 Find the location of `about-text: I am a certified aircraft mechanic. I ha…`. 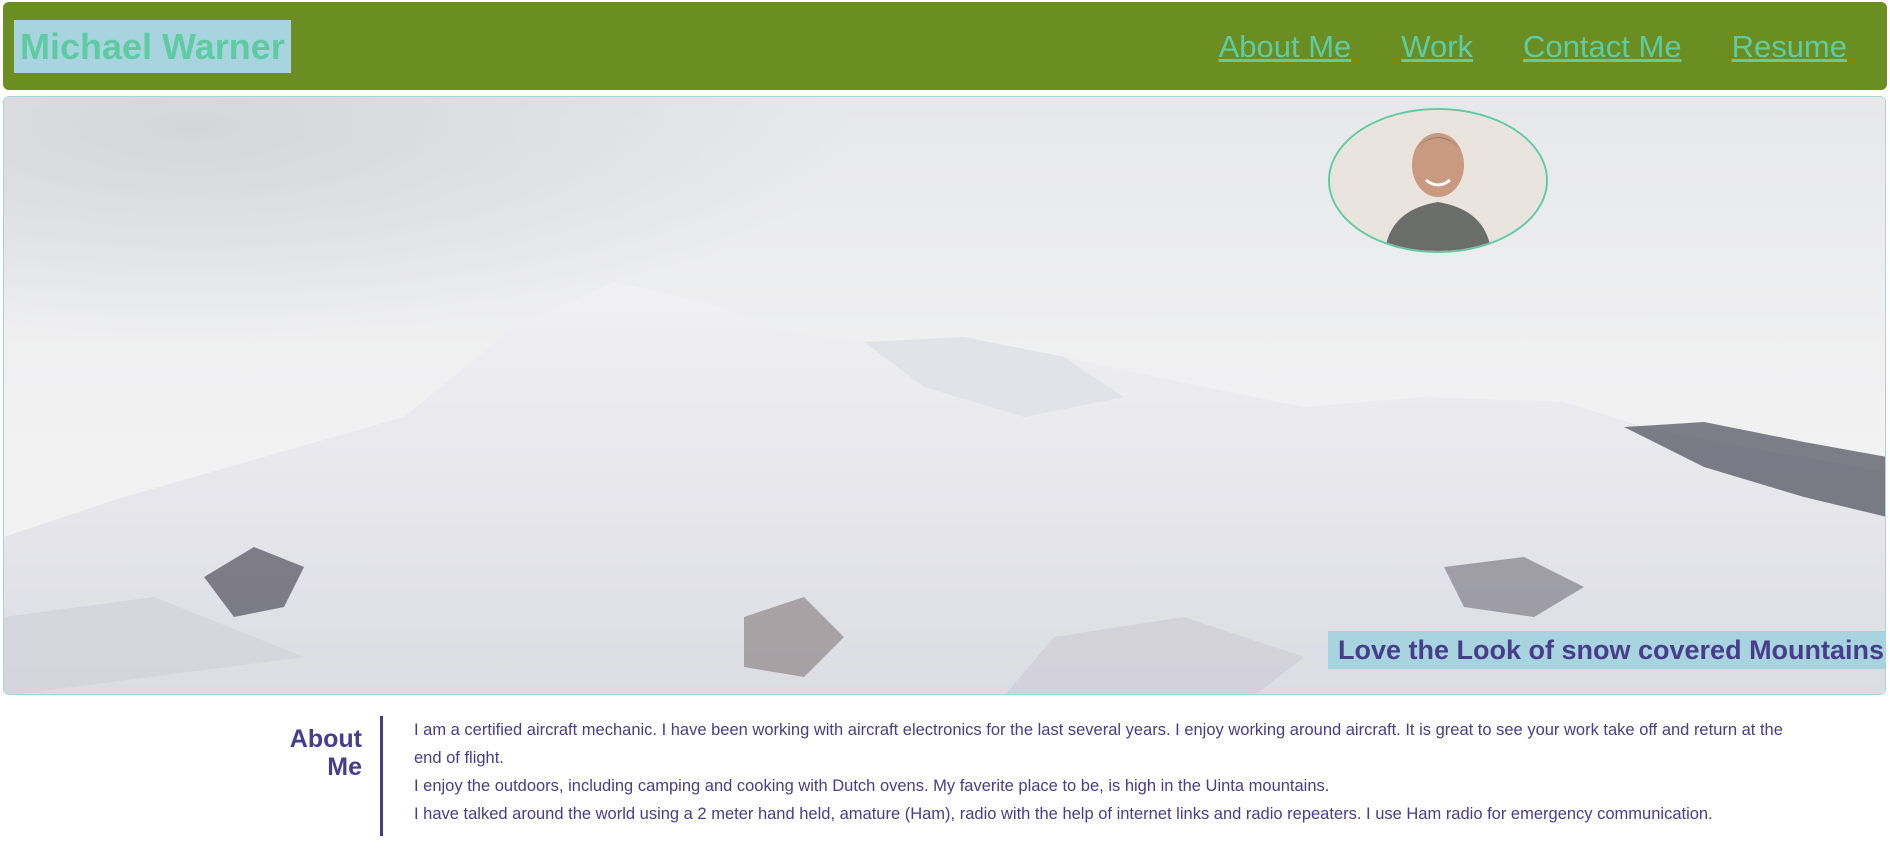

about-text: I am a certified aircraft mechanic. I ha… is located at coordinates (1104, 772).